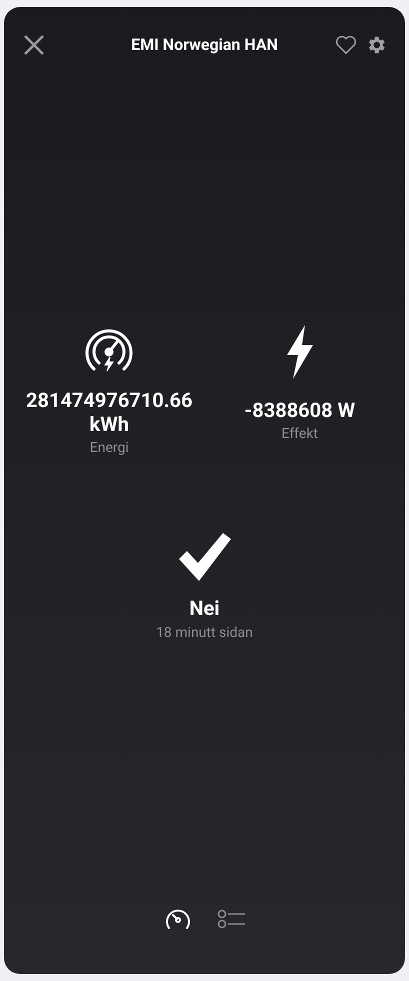 This screenshot has height=981, width=409. Describe the element at coordinates (231, 919) in the screenshot. I see `list-icon` at that location.